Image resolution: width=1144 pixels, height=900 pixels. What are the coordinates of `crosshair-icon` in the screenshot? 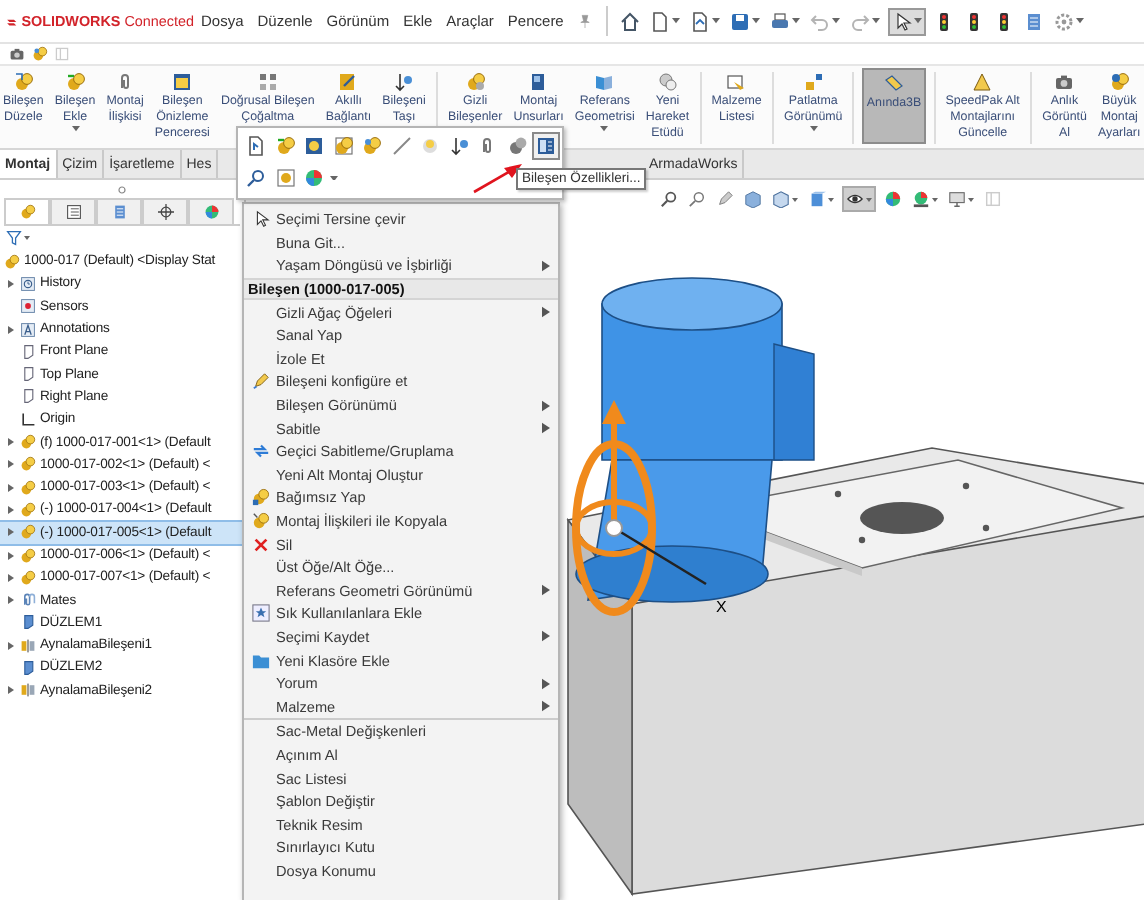 It's located at (165, 212).